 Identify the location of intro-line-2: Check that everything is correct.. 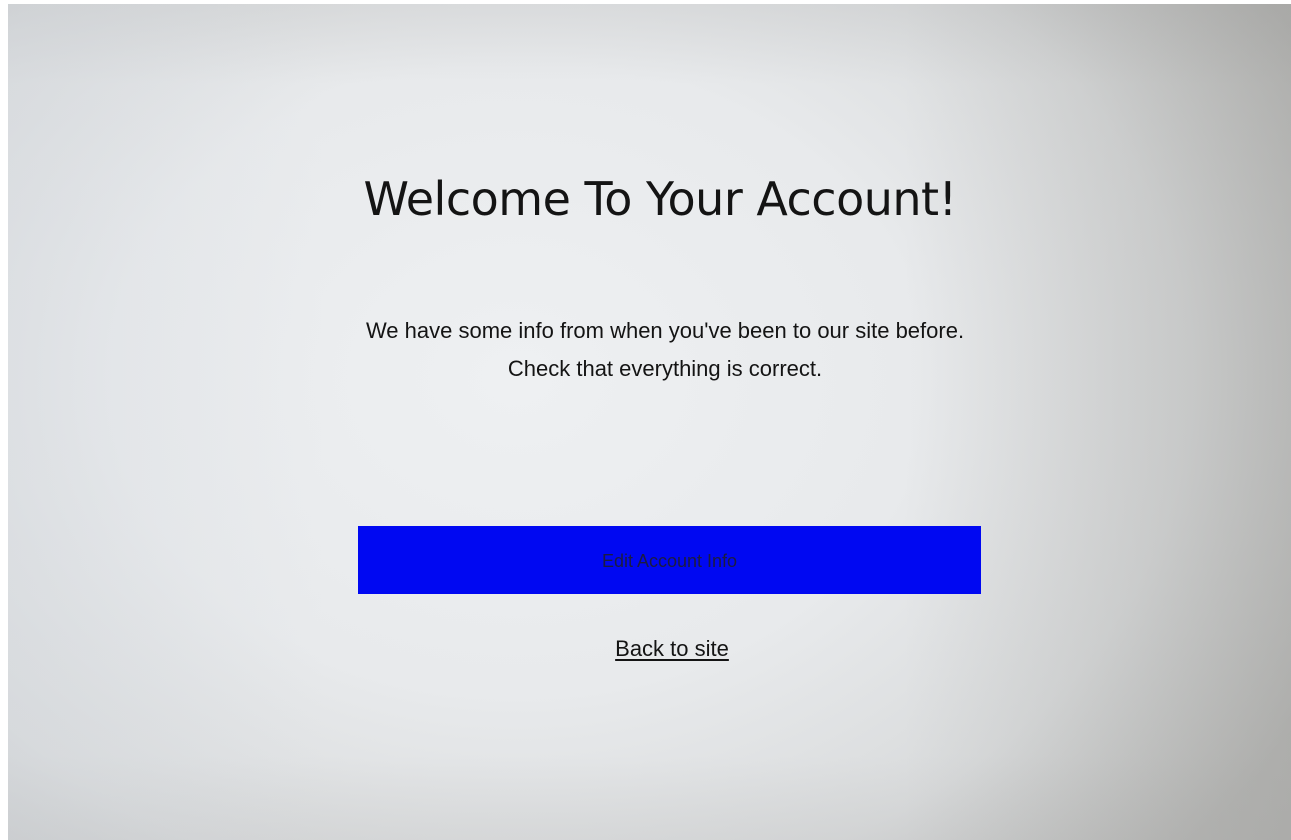
(665, 368).